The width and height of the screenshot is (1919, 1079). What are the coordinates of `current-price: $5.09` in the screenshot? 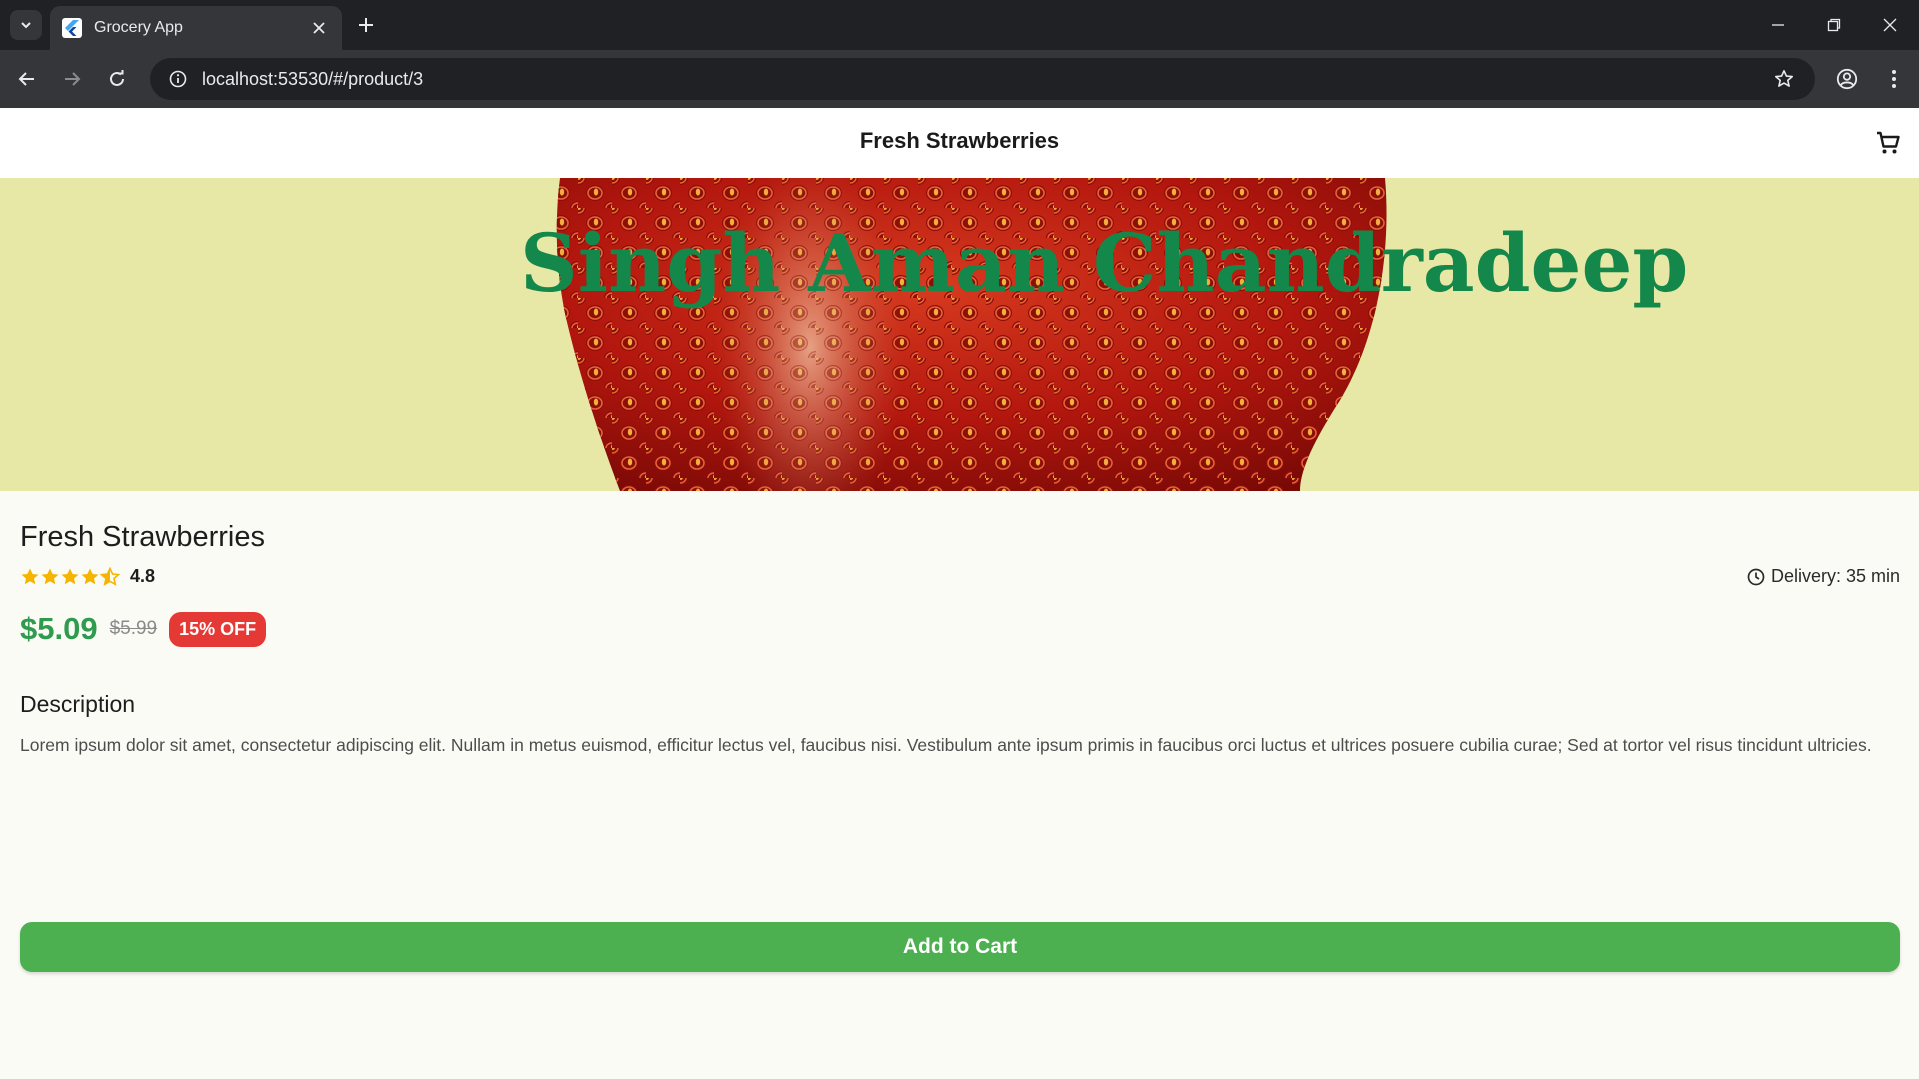 It's located at (59, 628).